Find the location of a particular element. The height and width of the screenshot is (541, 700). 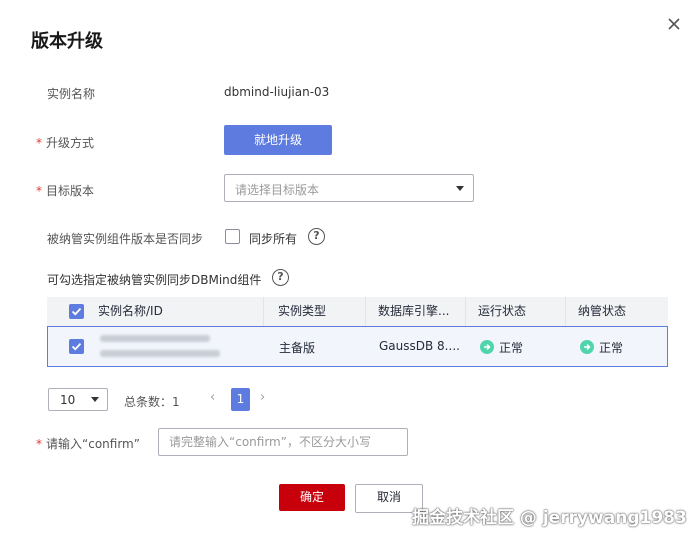

column-header-name: 实例名称/ID is located at coordinates (155, 311).